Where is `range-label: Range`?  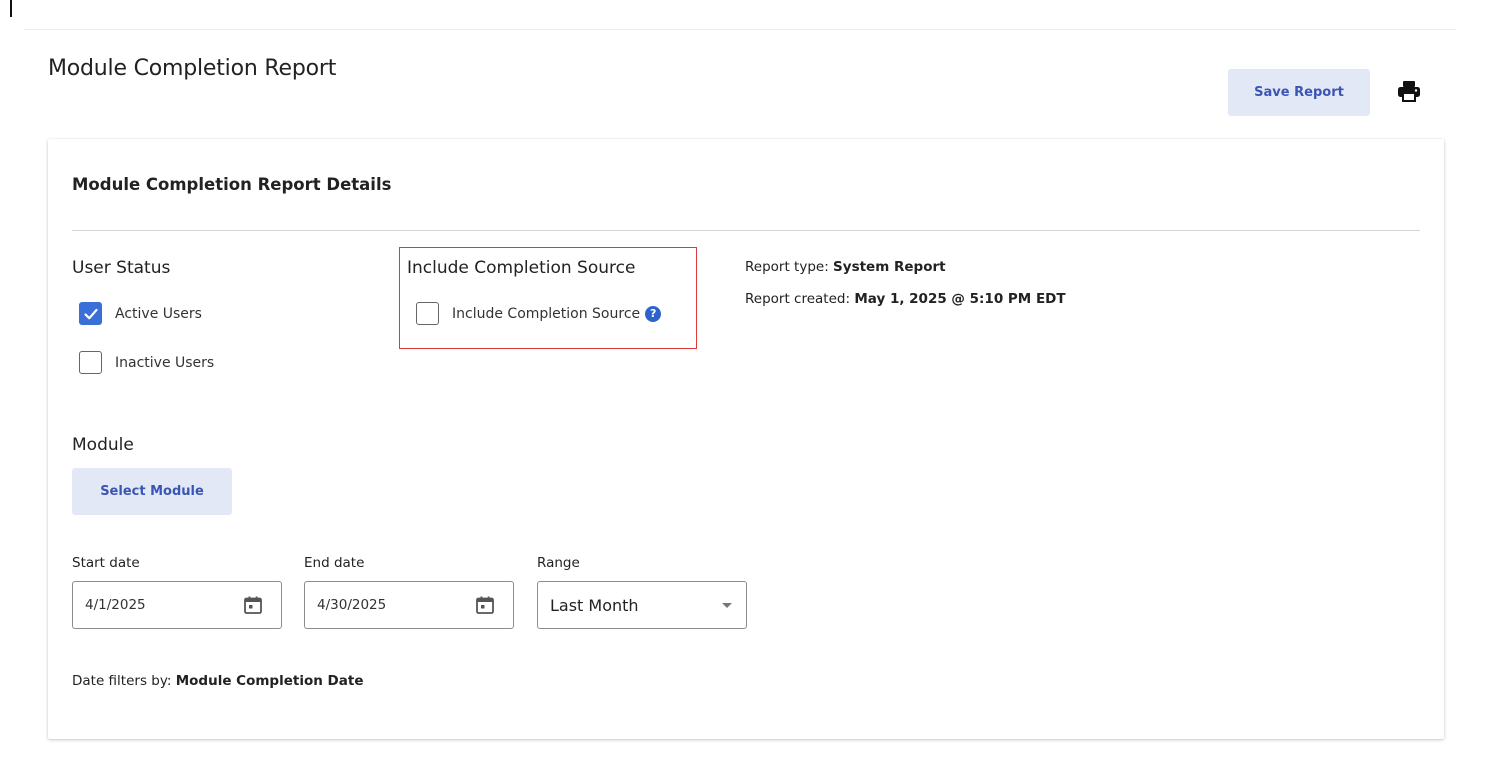
range-label: Range is located at coordinates (558, 563).